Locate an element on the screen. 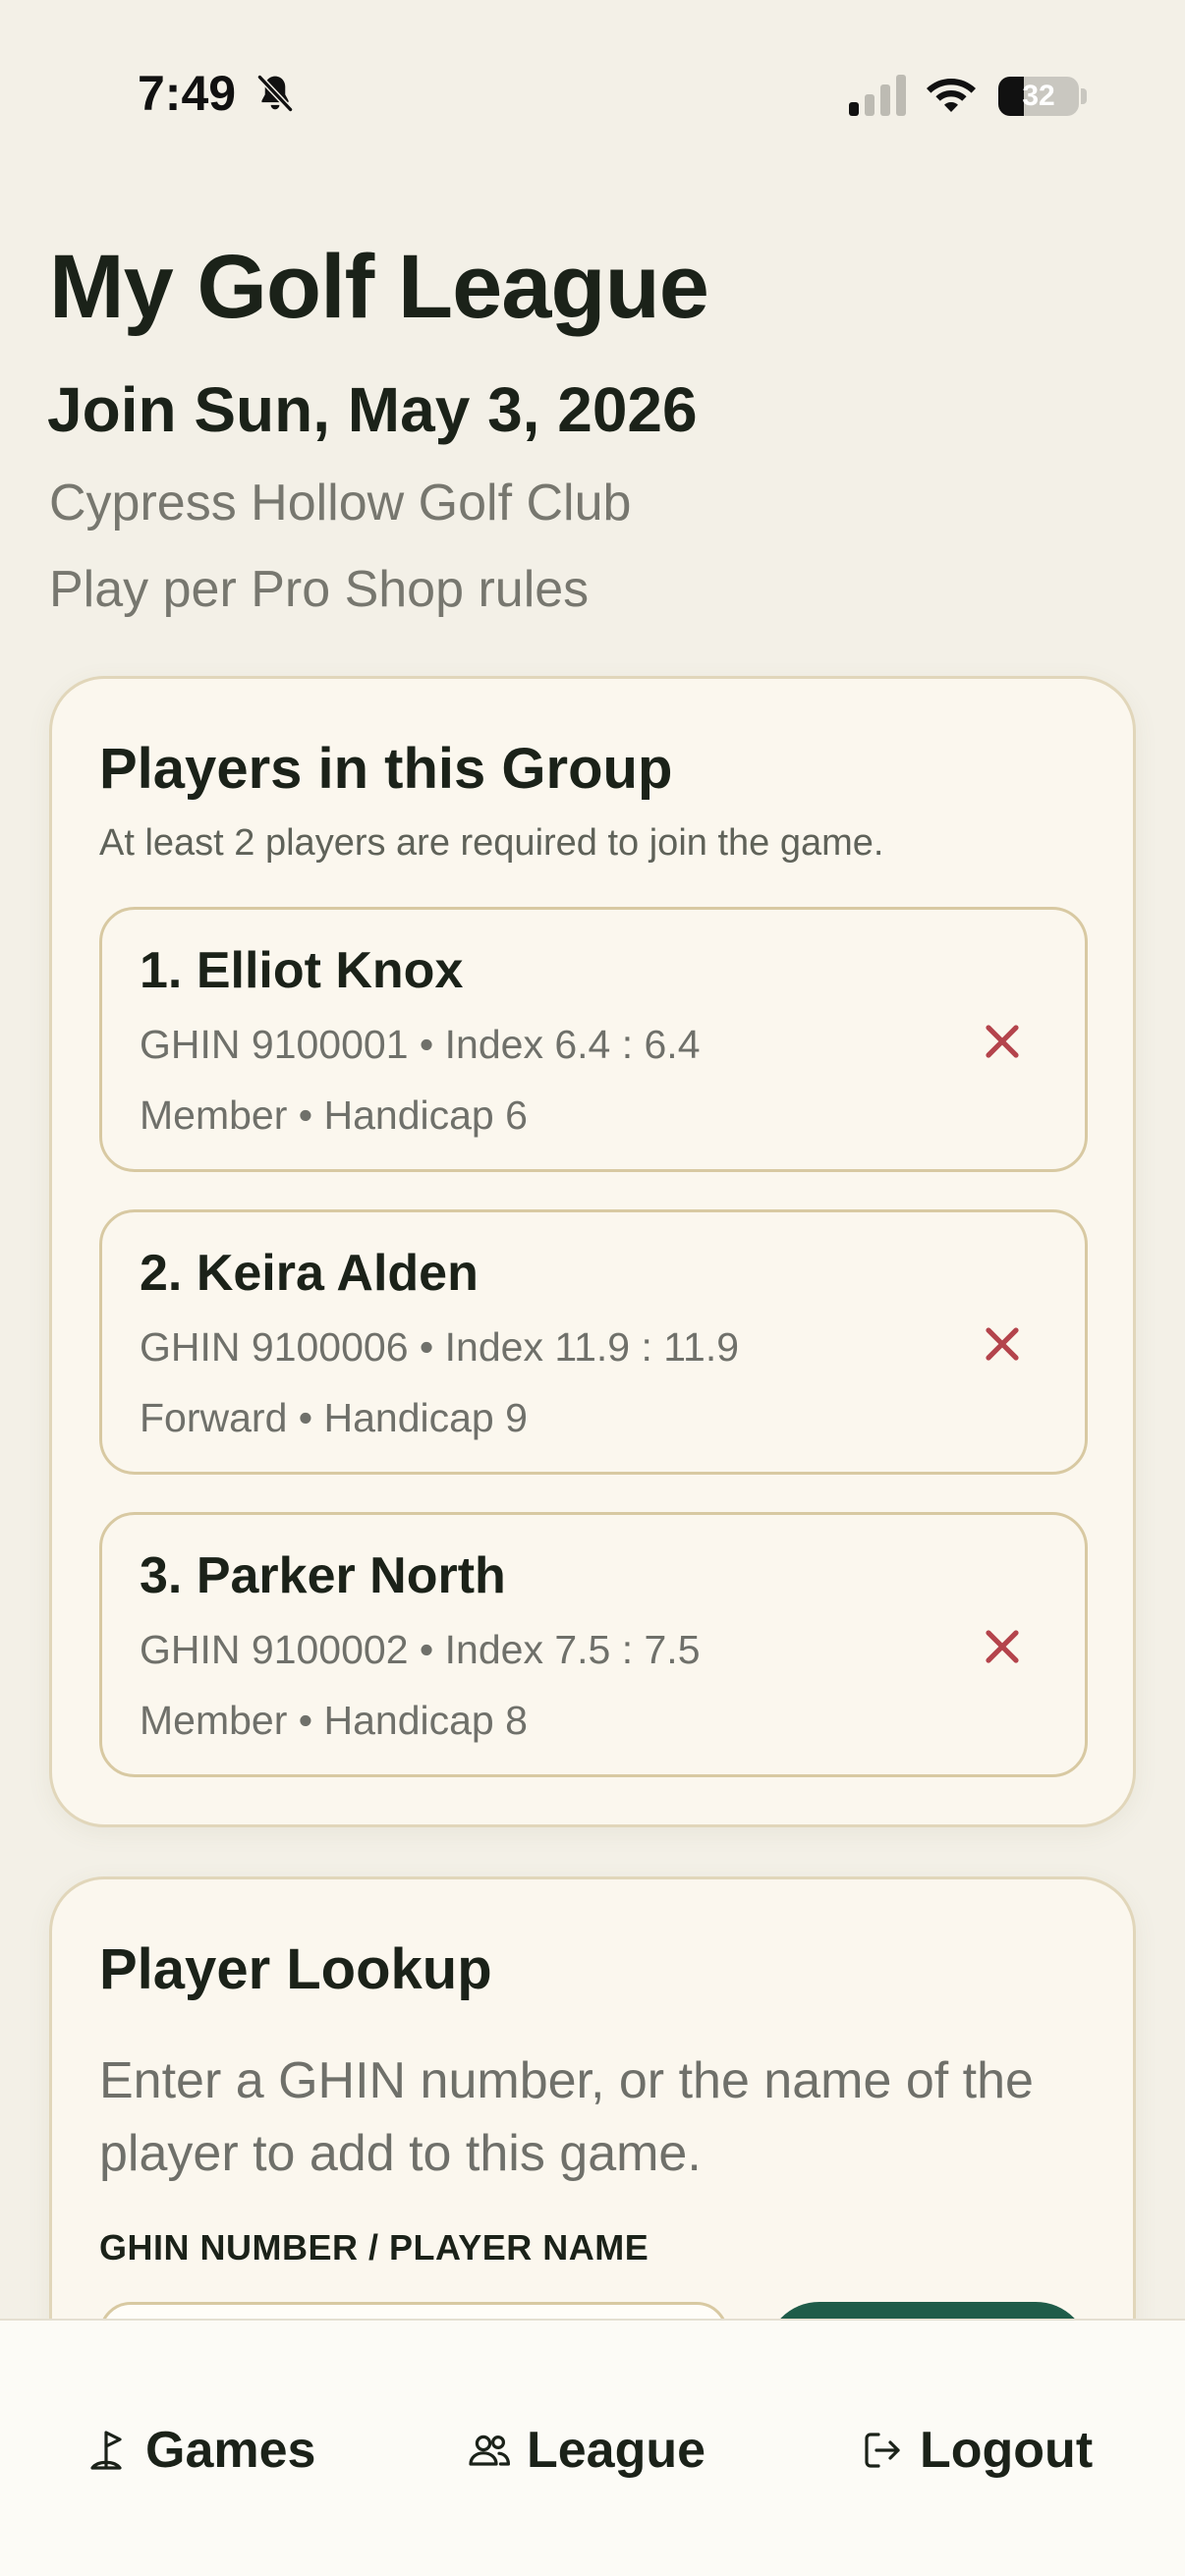  player-ghin-index: GHIN 9100006 • Index 11.9 : 11.9 is located at coordinates (440, 1347).